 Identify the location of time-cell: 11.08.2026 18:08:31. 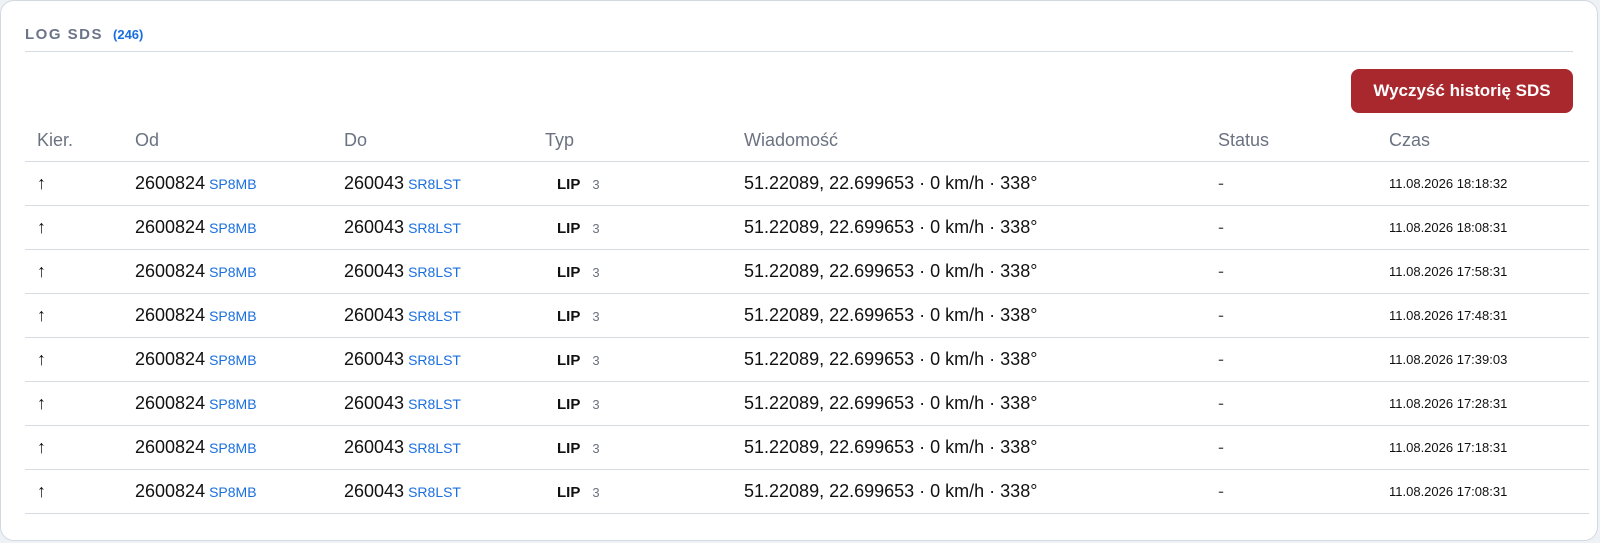
(1489, 227).